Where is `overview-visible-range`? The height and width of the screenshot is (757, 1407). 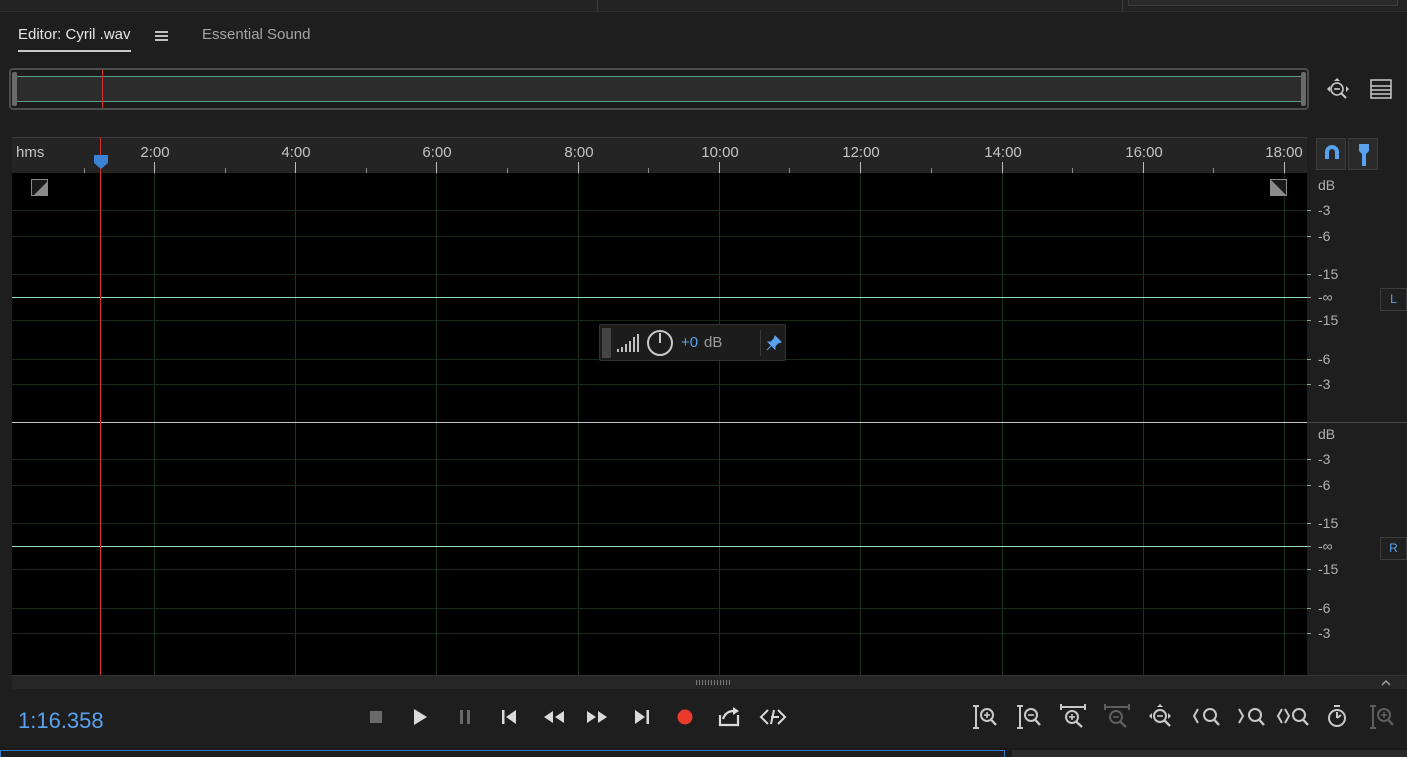 overview-visible-range is located at coordinates (659, 89).